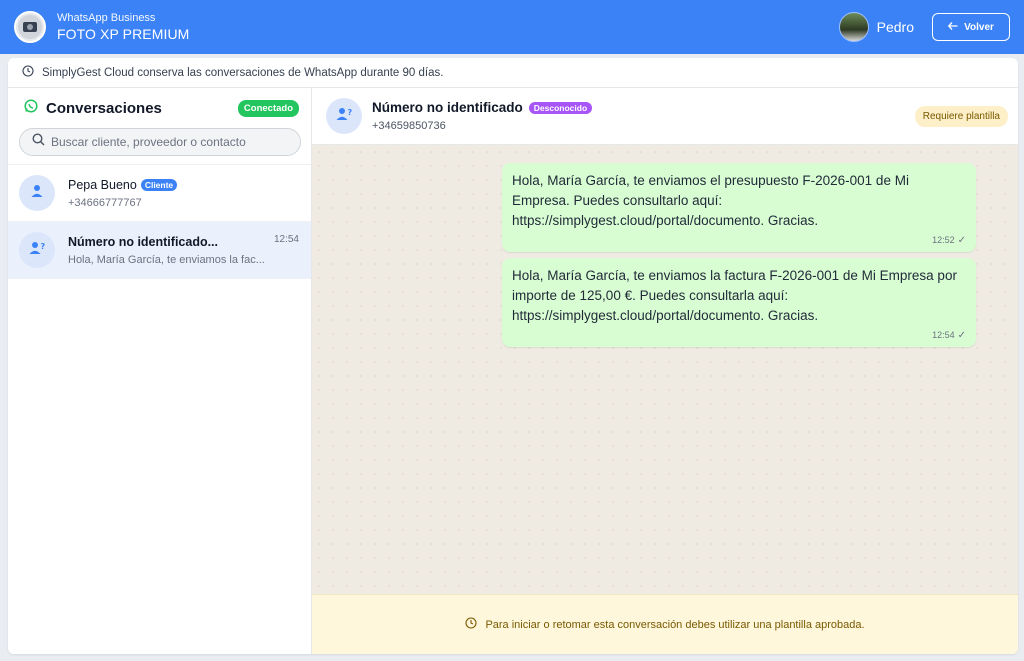 The width and height of the screenshot is (1024, 661). Describe the element at coordinates (895, 27) in the screenshot. I see `user-name: Pedro` at that location.